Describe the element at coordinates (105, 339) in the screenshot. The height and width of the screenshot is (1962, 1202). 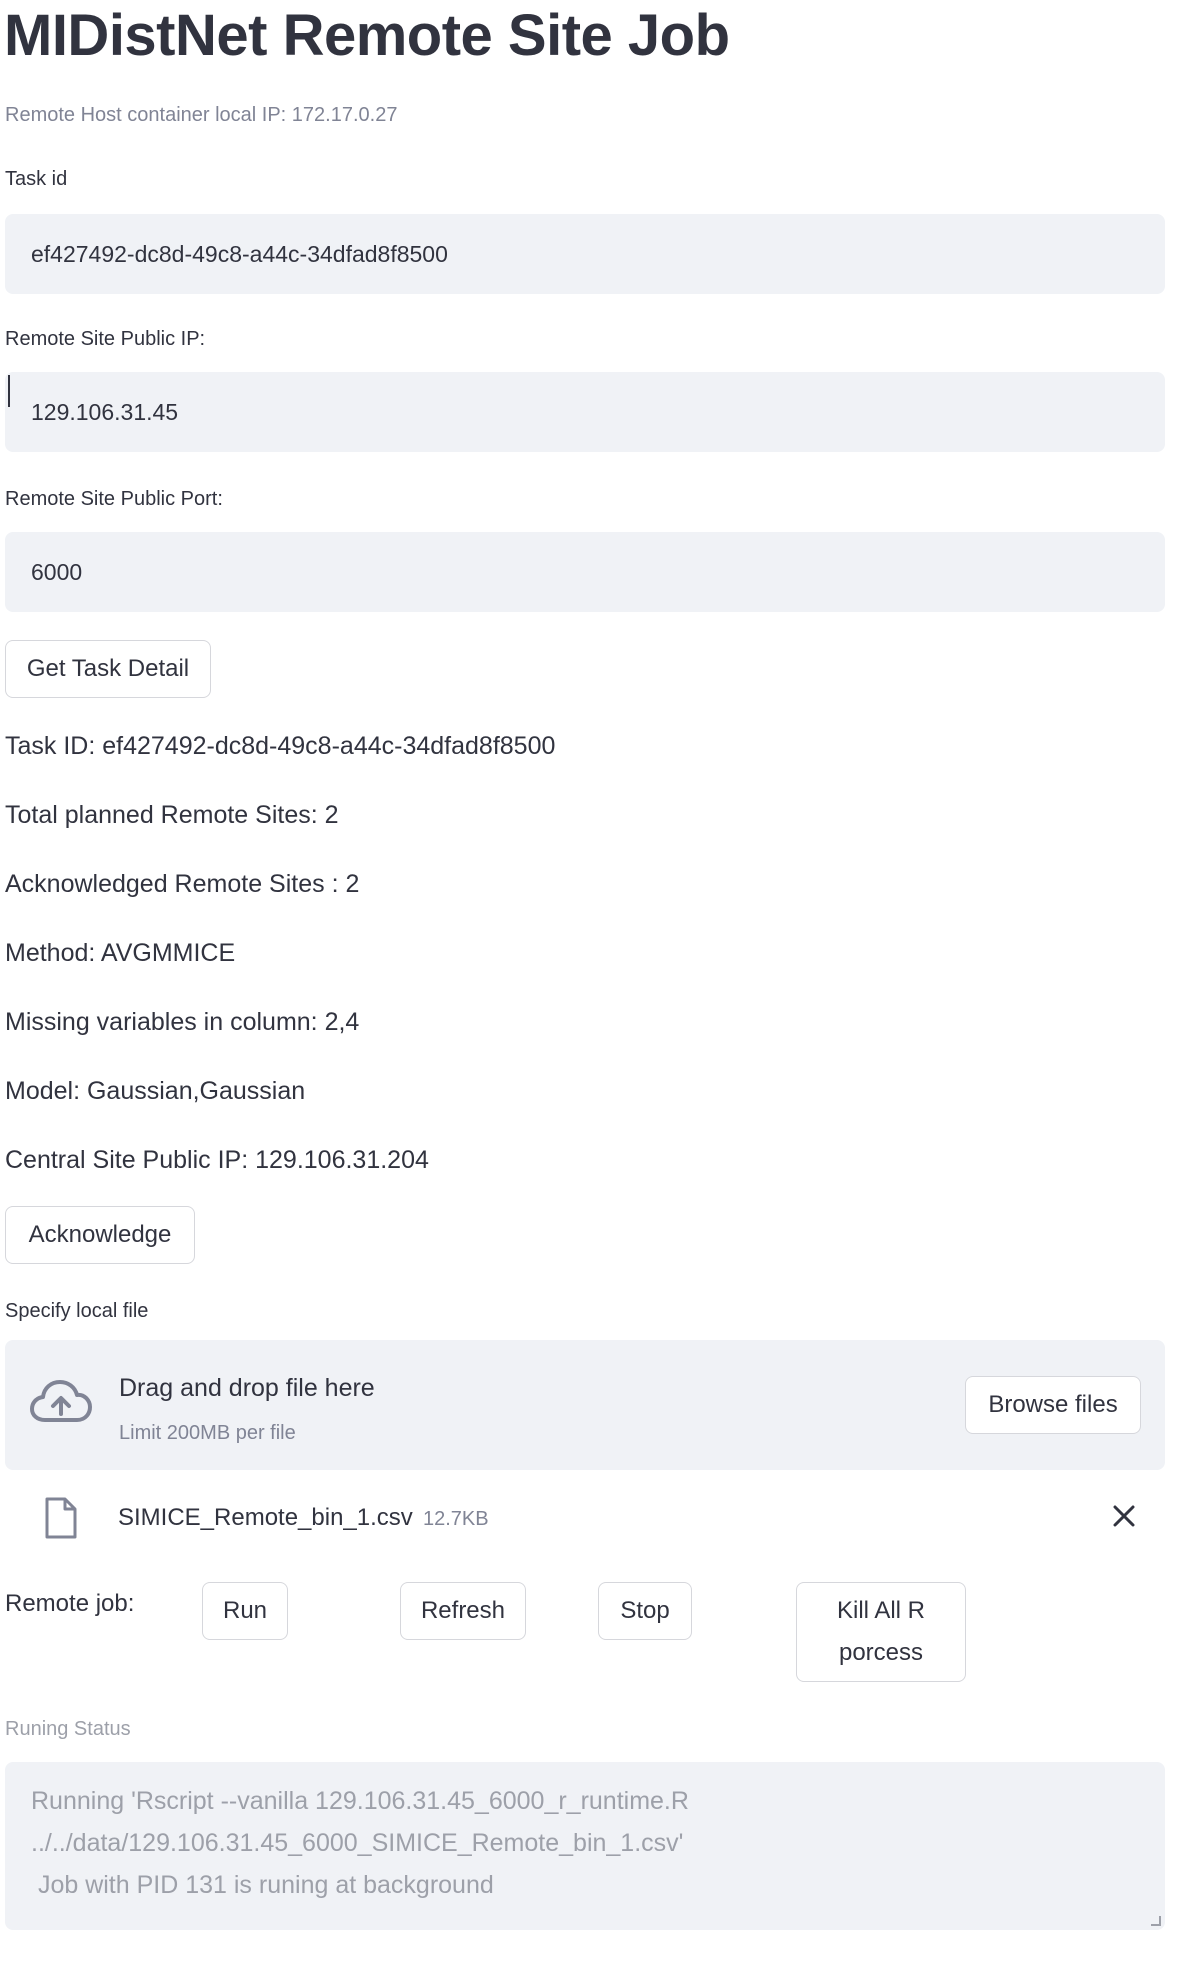
I see `public-ip-label: Remote Site Public IP:` at that location.